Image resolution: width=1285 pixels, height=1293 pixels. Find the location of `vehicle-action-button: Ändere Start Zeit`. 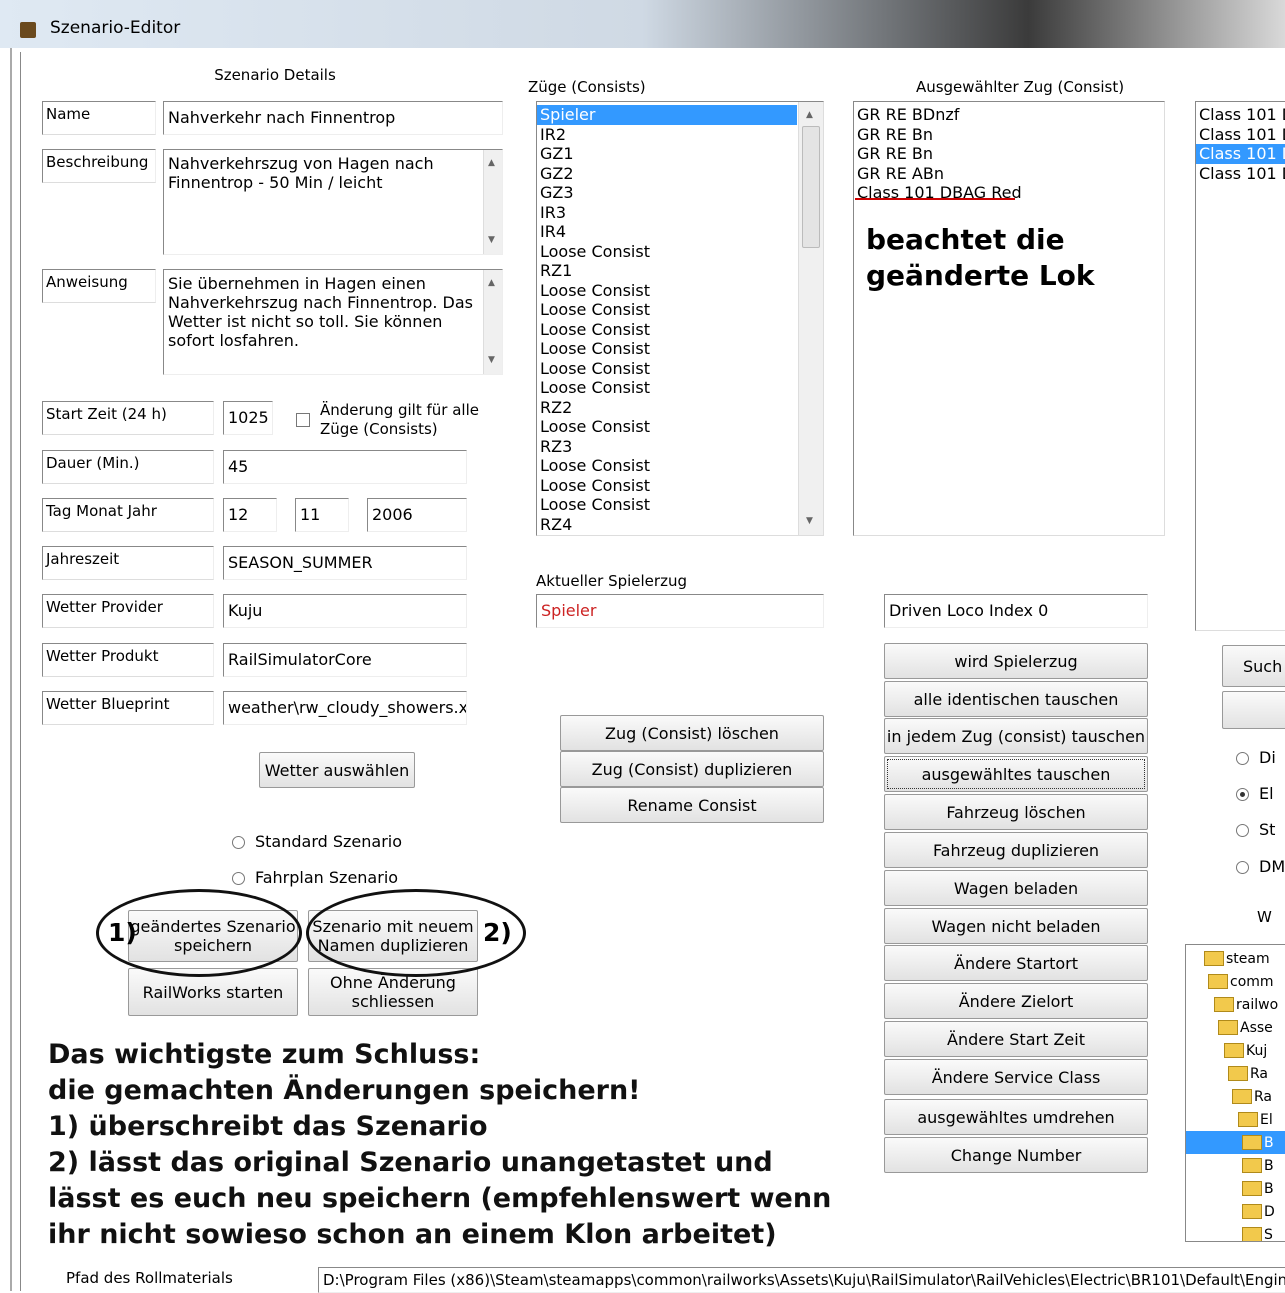

vehicle-action-button: Ändere Start Zeit is located at coordinates (1016, 1039).